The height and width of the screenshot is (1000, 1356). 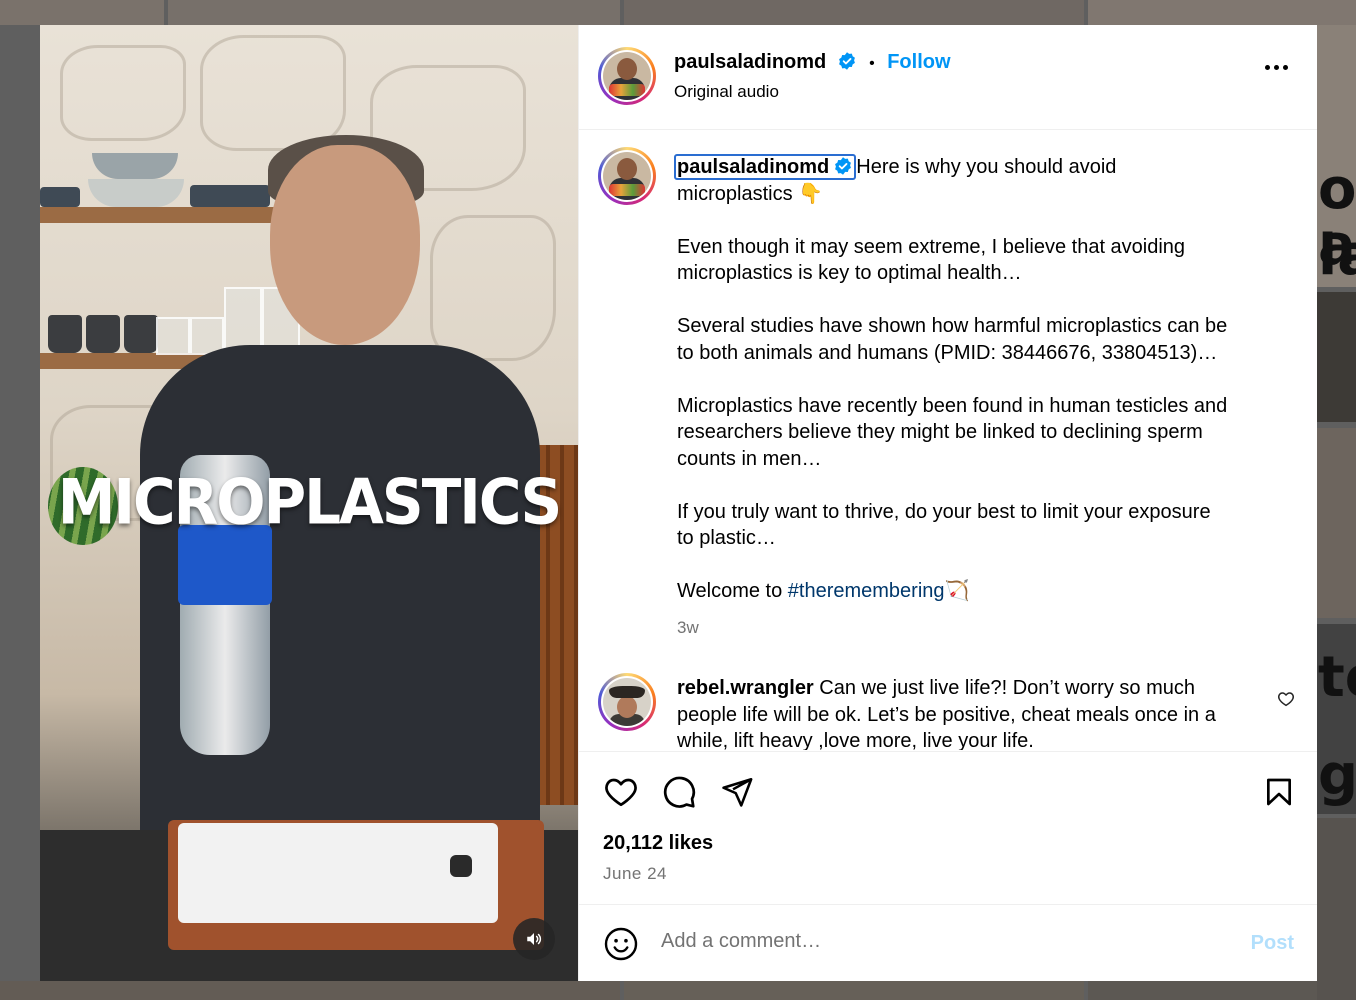 I want to click on save-button, so click(x=1279, y=792).